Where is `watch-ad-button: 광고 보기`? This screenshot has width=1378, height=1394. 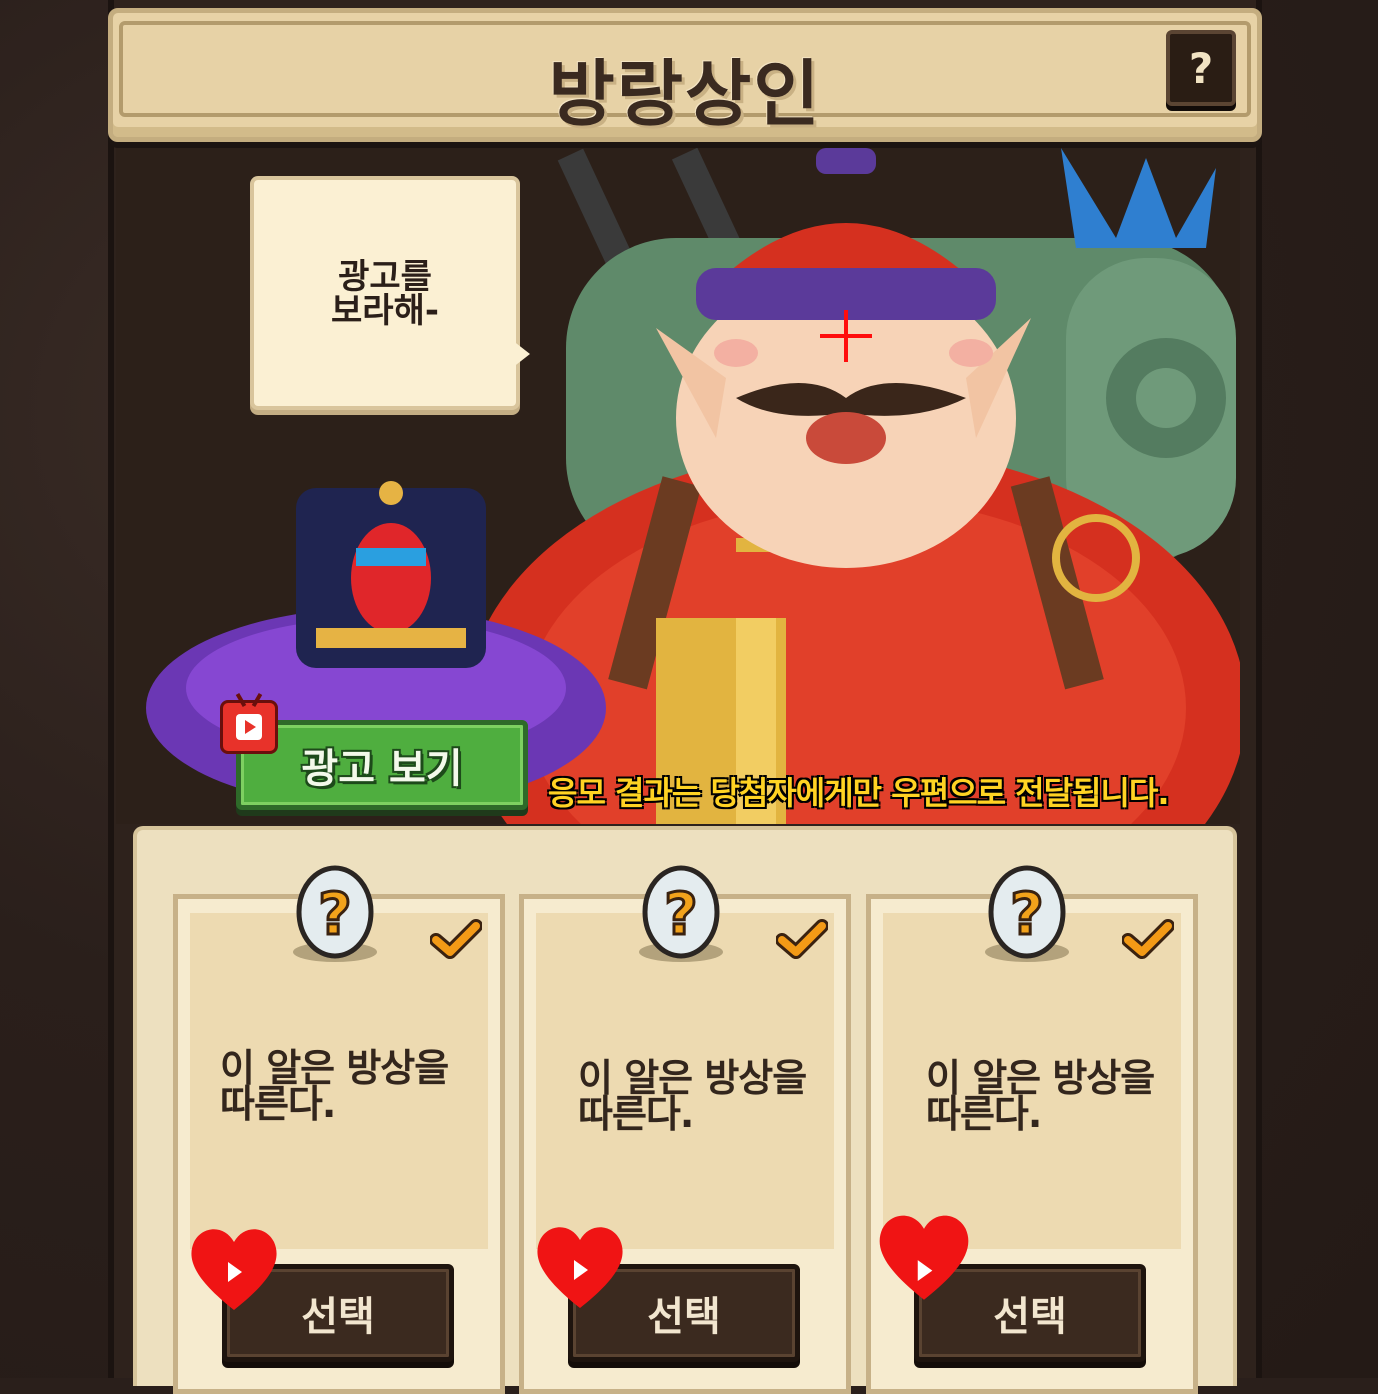 watch-ad-button: 광고 보기 is located at coordinates (382, 765).